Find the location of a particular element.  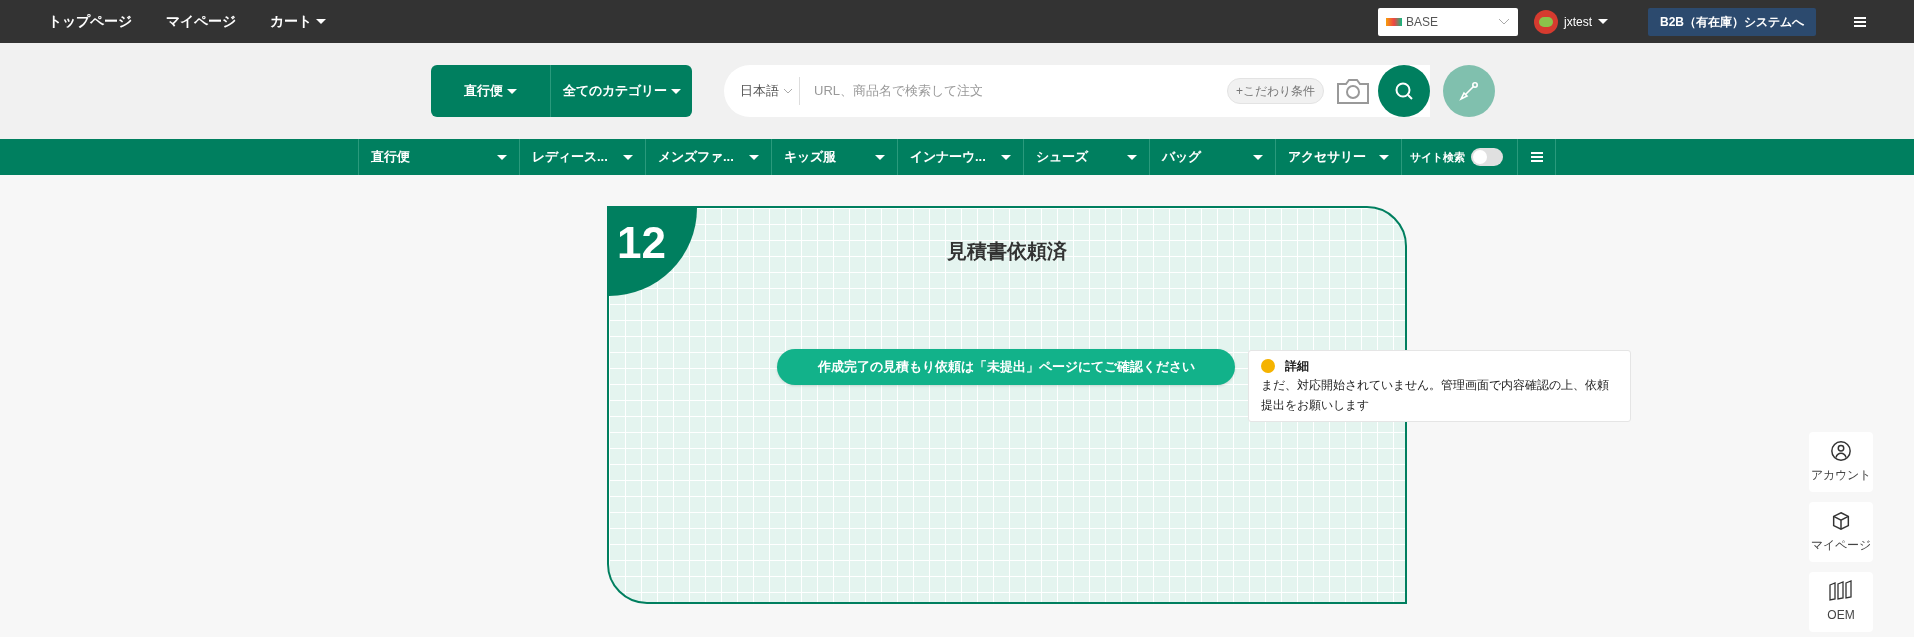

category-tab: バッグ is located at coordinates (1213, 157).